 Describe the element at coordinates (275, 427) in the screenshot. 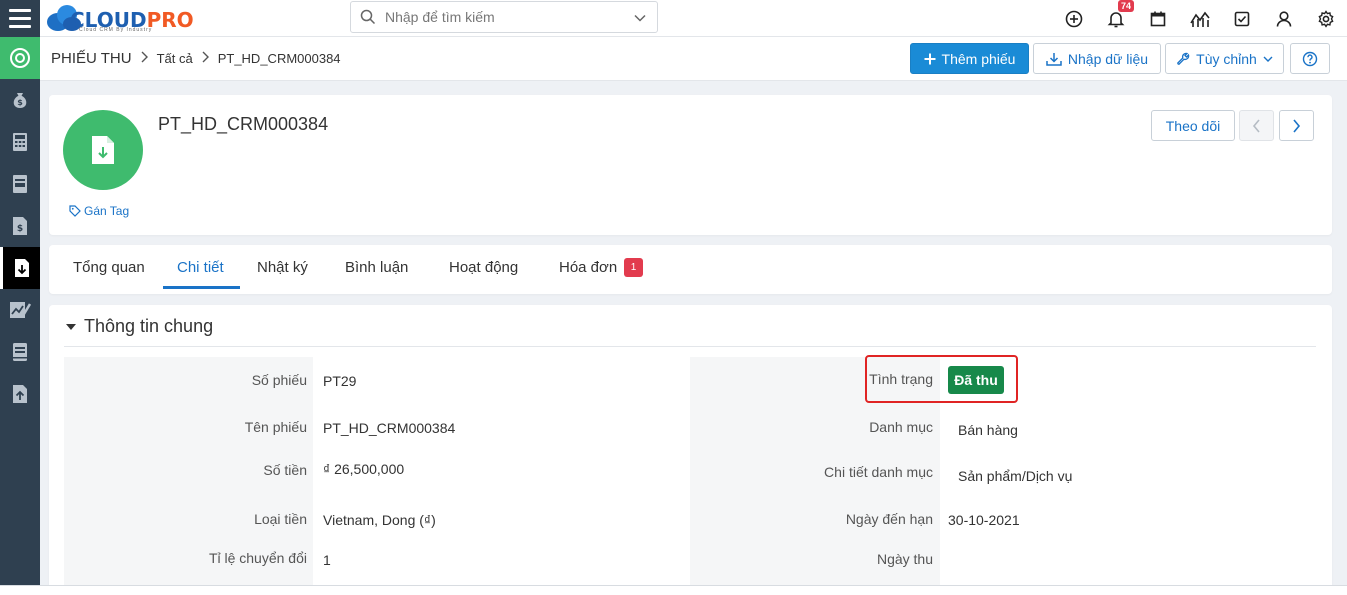

I see `field-label-receipt-name: Tên phiếu` at that location.